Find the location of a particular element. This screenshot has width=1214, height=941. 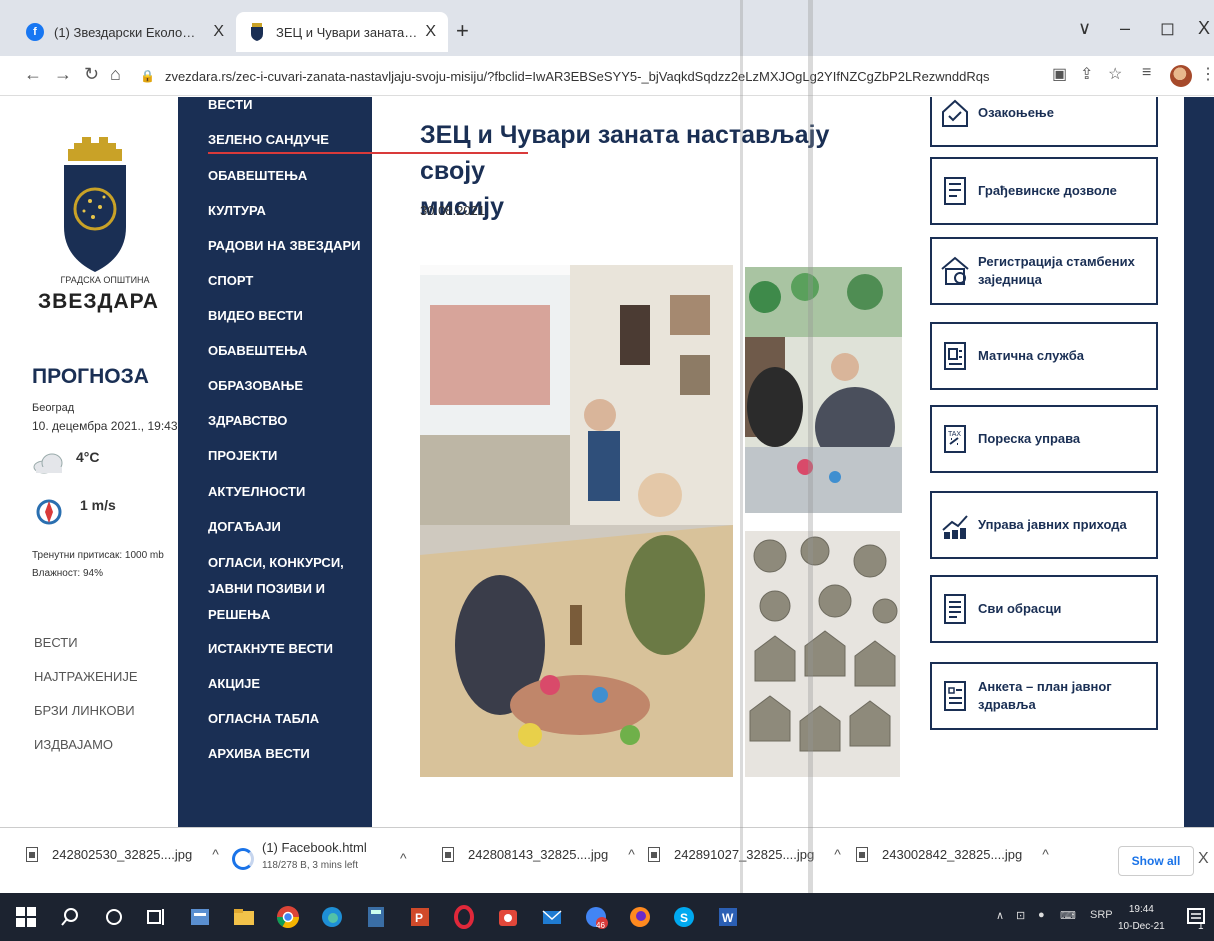

menu-item-zeleno-sanduce: ЗЕЛЕНО САНДУЧЕ is located at coordinates (268, 139).